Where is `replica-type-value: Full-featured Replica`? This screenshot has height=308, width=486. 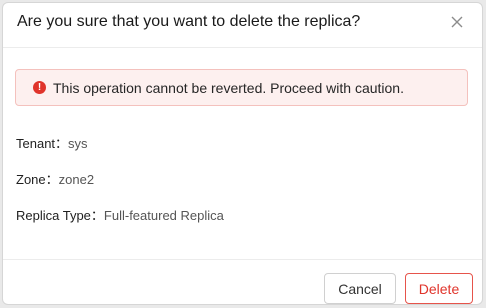
replica-type-value: Full-featured Replica is located at coordinates (163, 215).